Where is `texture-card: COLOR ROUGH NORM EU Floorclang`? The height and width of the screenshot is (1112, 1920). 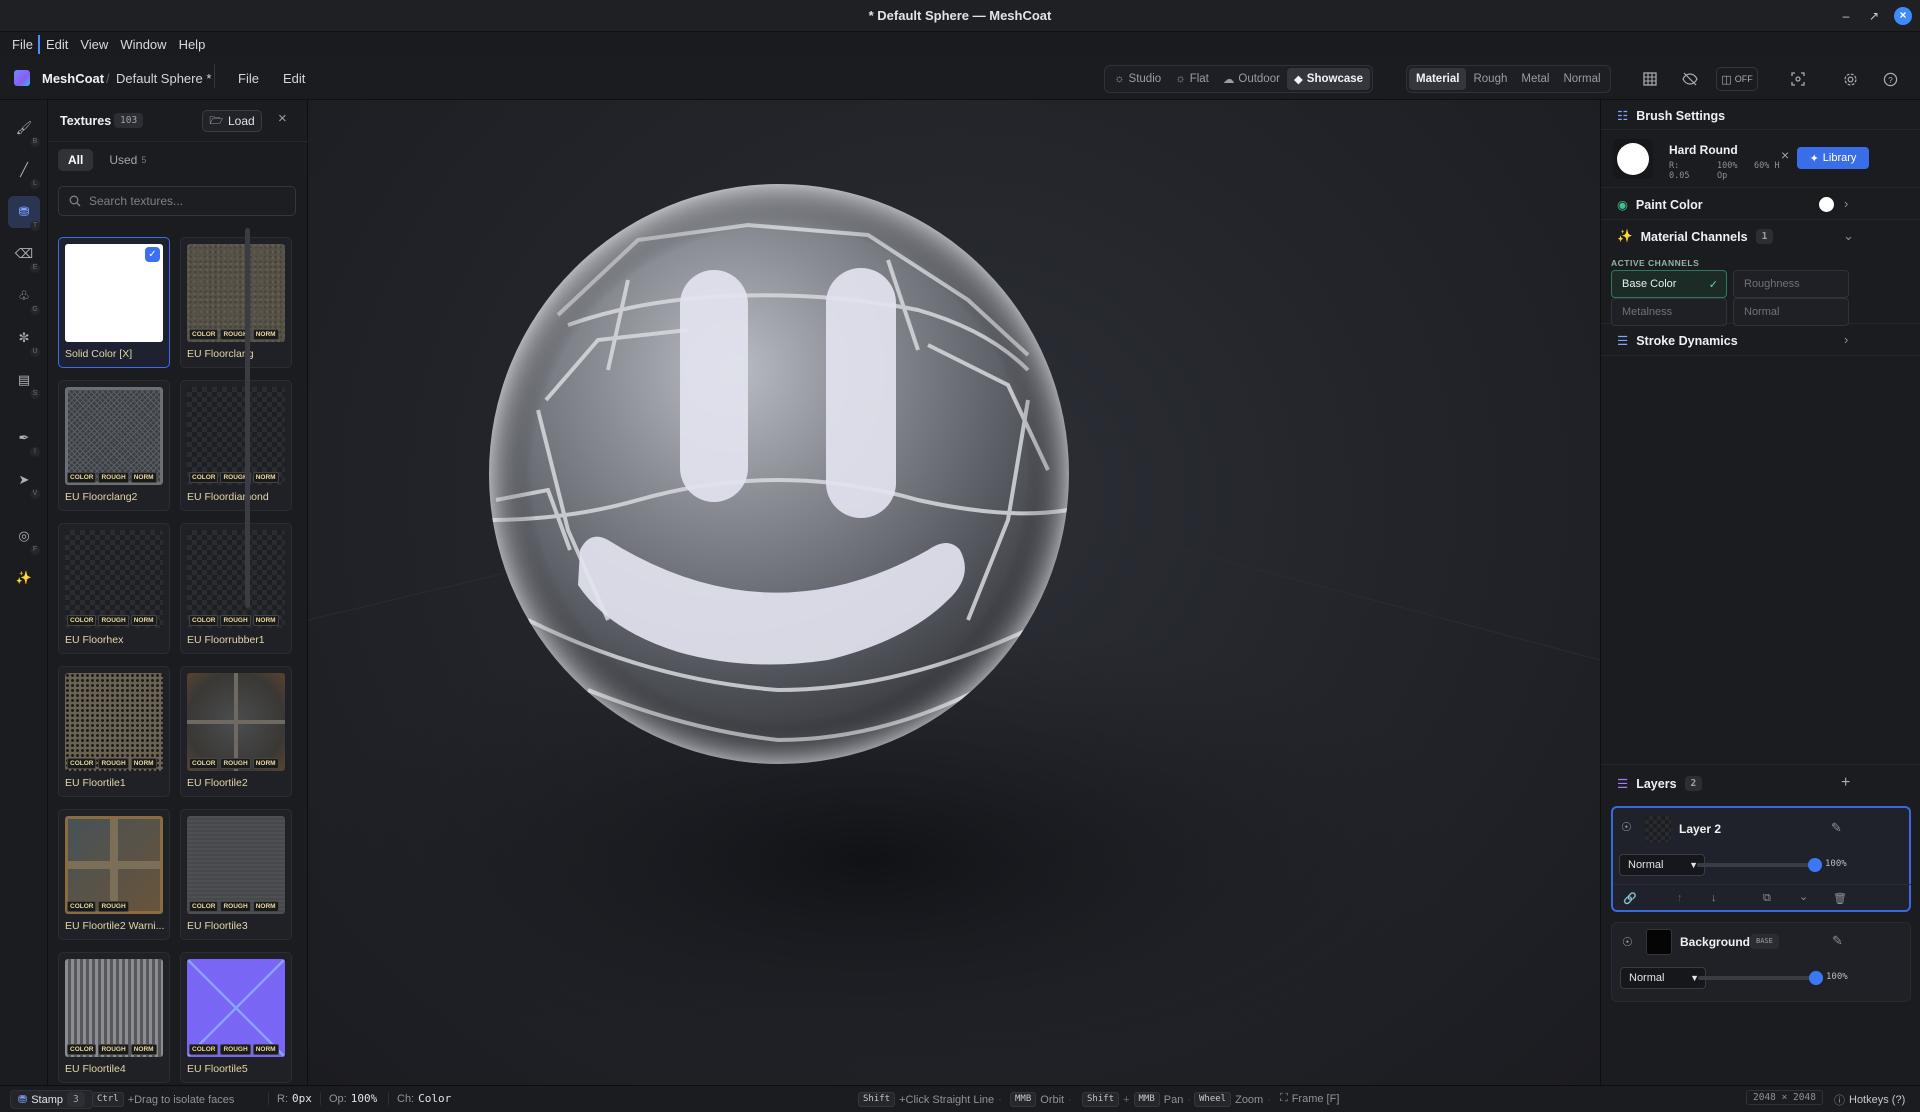 texture-card: COLOR ROUGH NORM EU Floorclang is located at coordinates (236, 302).